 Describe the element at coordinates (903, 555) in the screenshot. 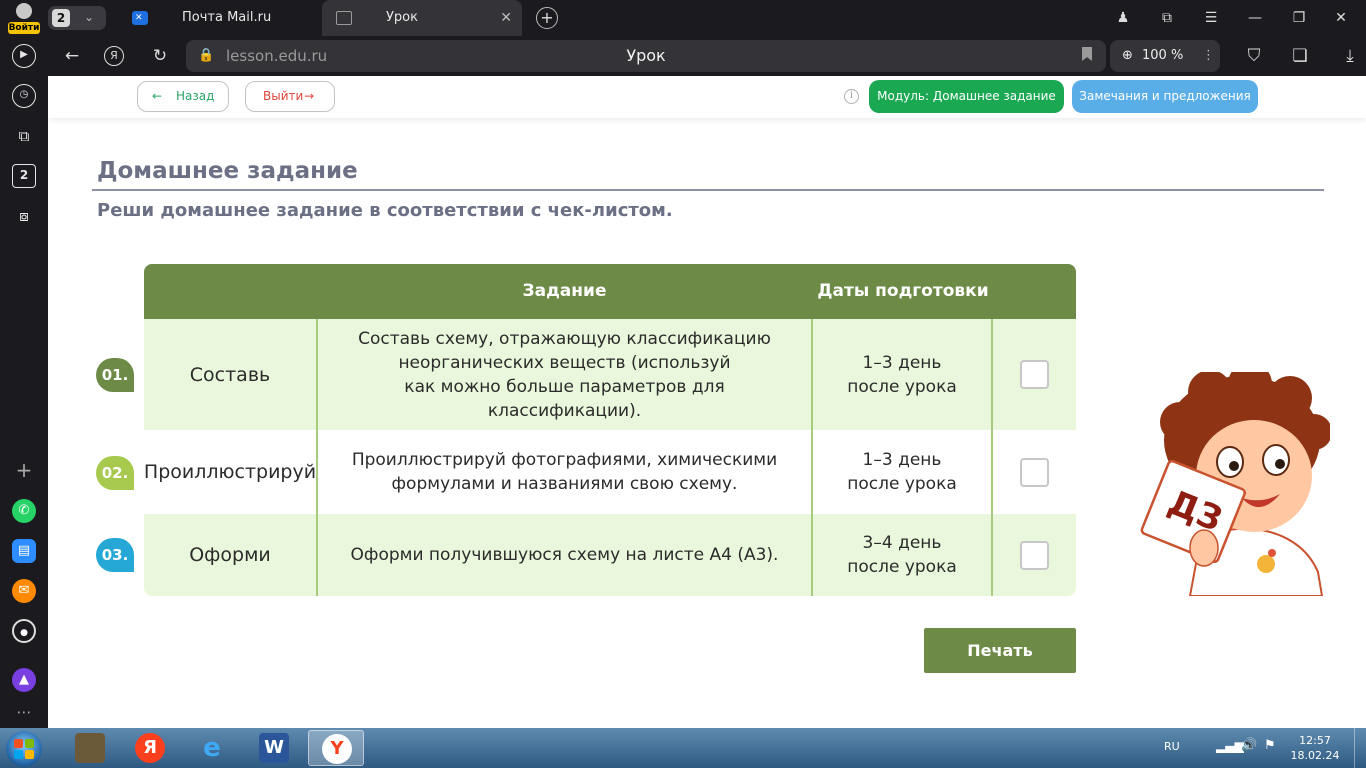

I see `prep-dates: 3–4 день после урока` at that location.